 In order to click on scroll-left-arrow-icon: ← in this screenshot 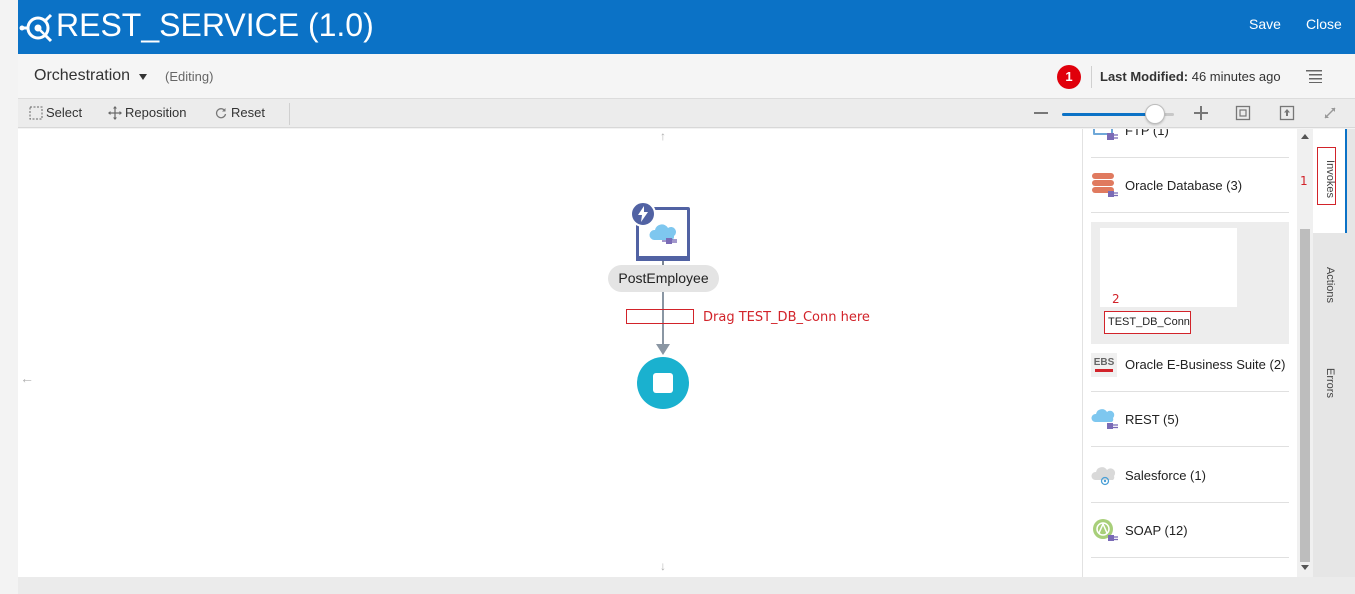, I will do `click(27, 378)`.